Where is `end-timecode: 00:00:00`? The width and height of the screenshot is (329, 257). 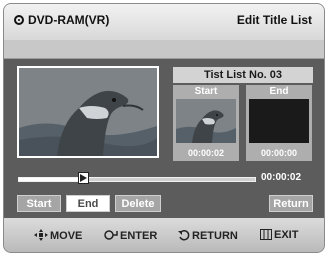 end-timecode: 00:00:00 is located at coordinates (279, 153).